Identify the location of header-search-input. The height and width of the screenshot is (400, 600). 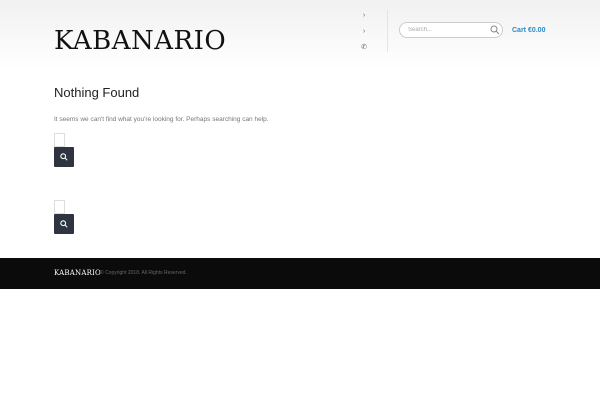
(446, 30).